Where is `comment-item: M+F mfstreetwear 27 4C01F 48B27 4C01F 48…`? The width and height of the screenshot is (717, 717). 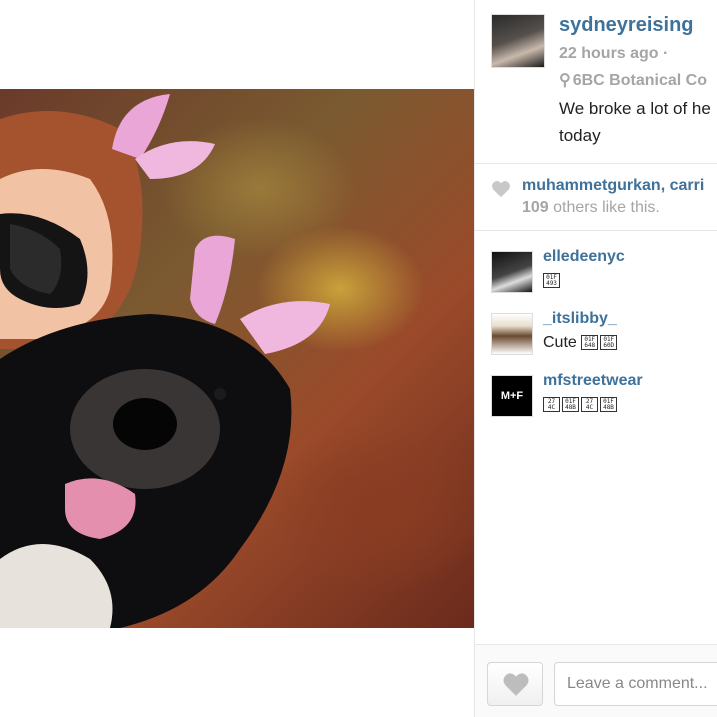
comment-item: M+F mfstreetwear 27 4C01F 48B27 4C01F 48… is located at coordinates (604, 397).